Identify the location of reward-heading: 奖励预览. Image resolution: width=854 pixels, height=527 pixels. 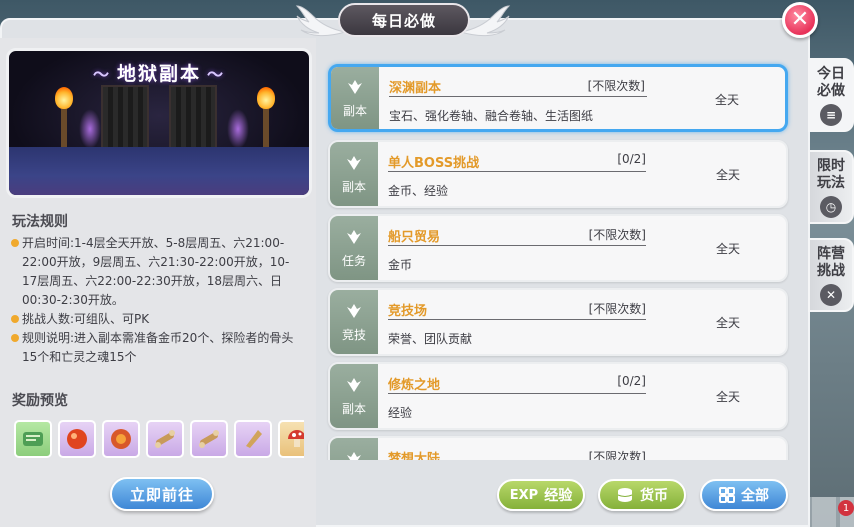
(40, 401).